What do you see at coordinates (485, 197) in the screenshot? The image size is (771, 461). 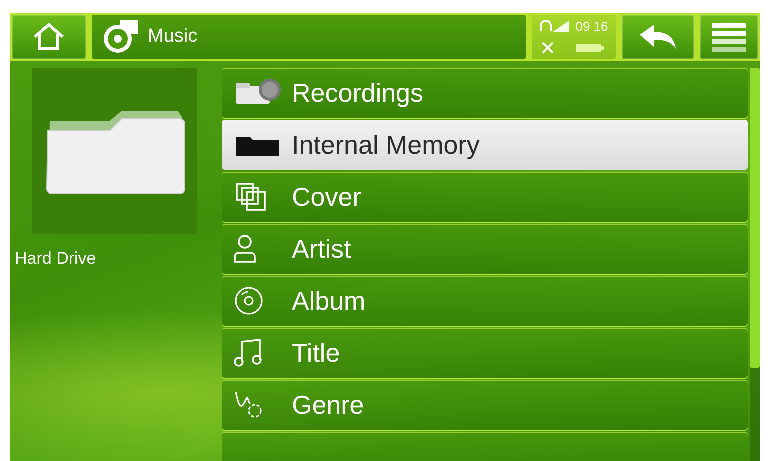 I see `list-item: Cover` at bounding box center [485, 197].